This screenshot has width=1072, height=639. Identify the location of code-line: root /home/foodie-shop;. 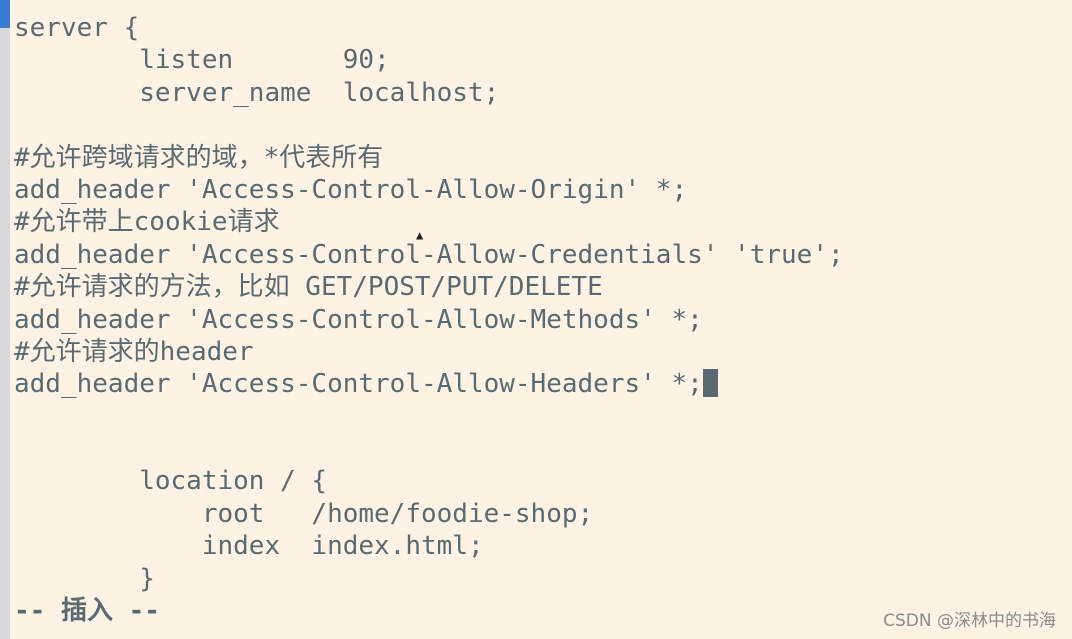
(304, 513).